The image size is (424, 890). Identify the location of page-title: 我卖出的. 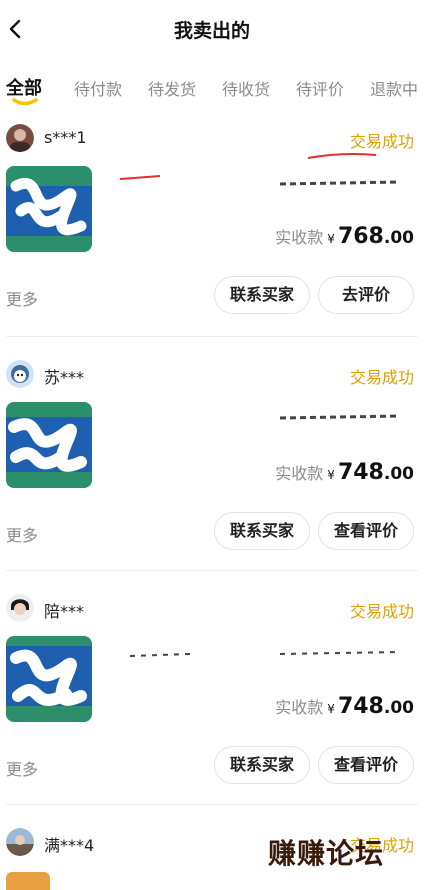
(211, 31).